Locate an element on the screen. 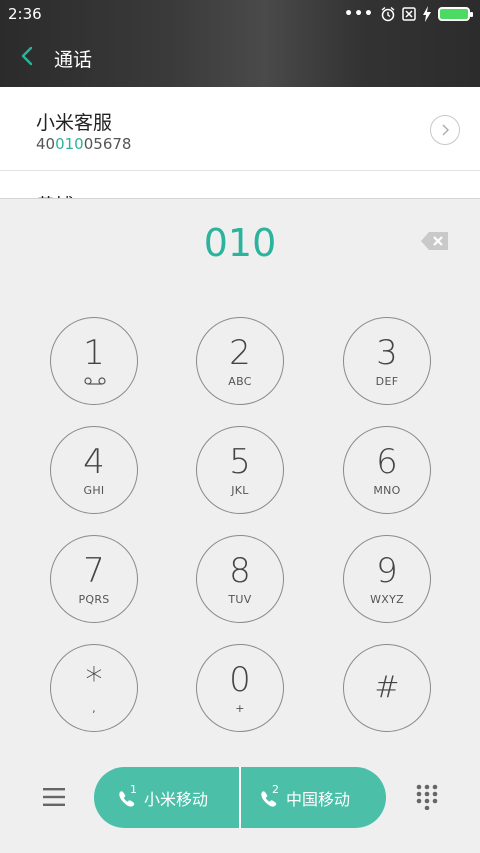 The height and width of the screenshot is (853, 480). key-letters: ABC is located at coordinates (240, 381).